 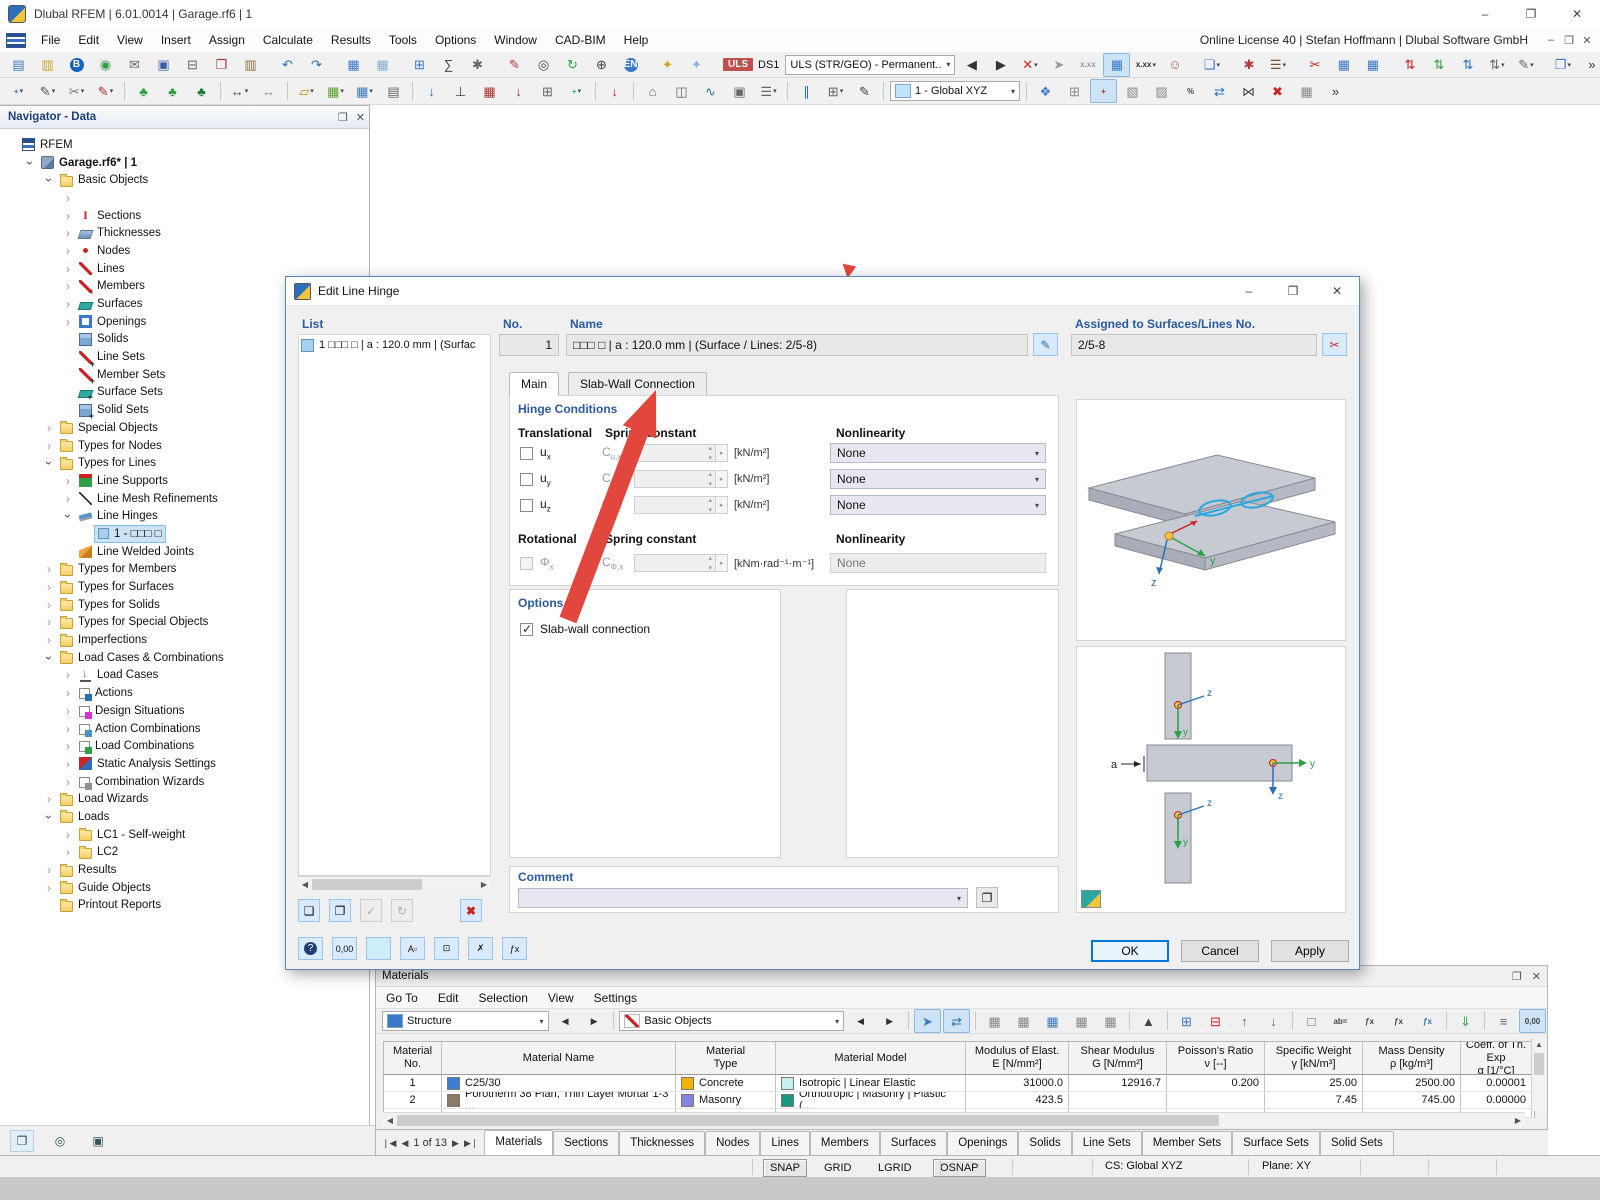 What do you see at coordinates (983, 1143) in the screenshot?
I see `table-tab-openings: Openings` at bounding box center [983, 1143].